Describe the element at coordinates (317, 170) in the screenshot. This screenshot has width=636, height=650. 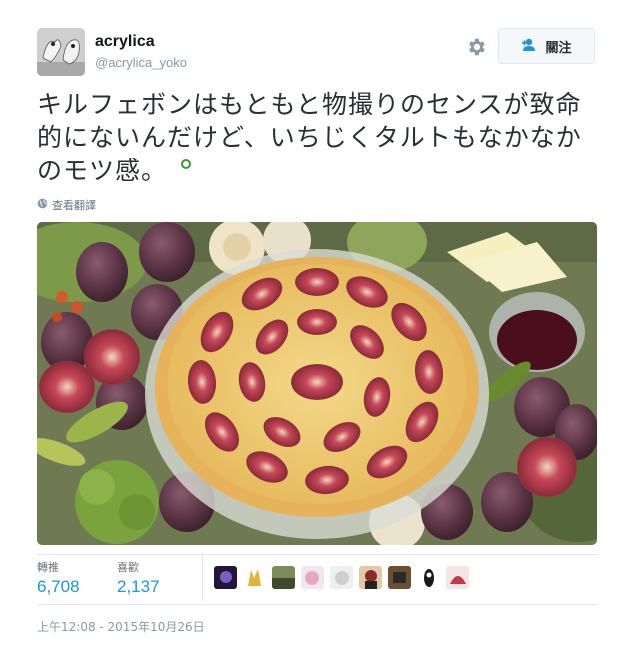
I see `tweet-text-line: のモツ感。` at that location.